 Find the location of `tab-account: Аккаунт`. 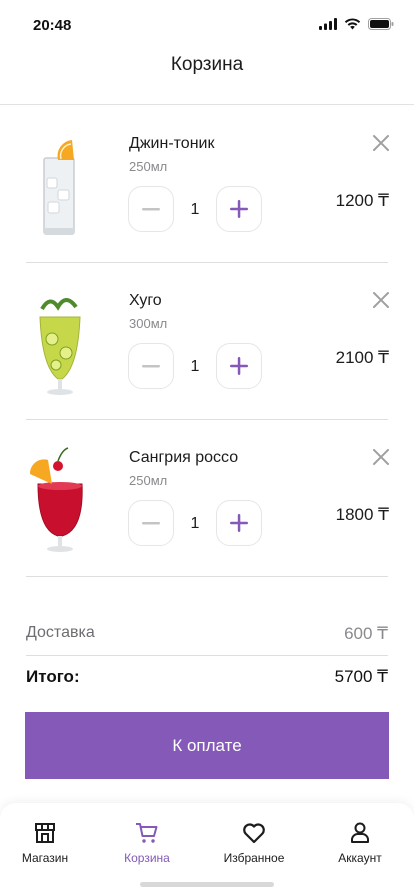

tab-account: Аккаунт is located at coordinates (360, 843).